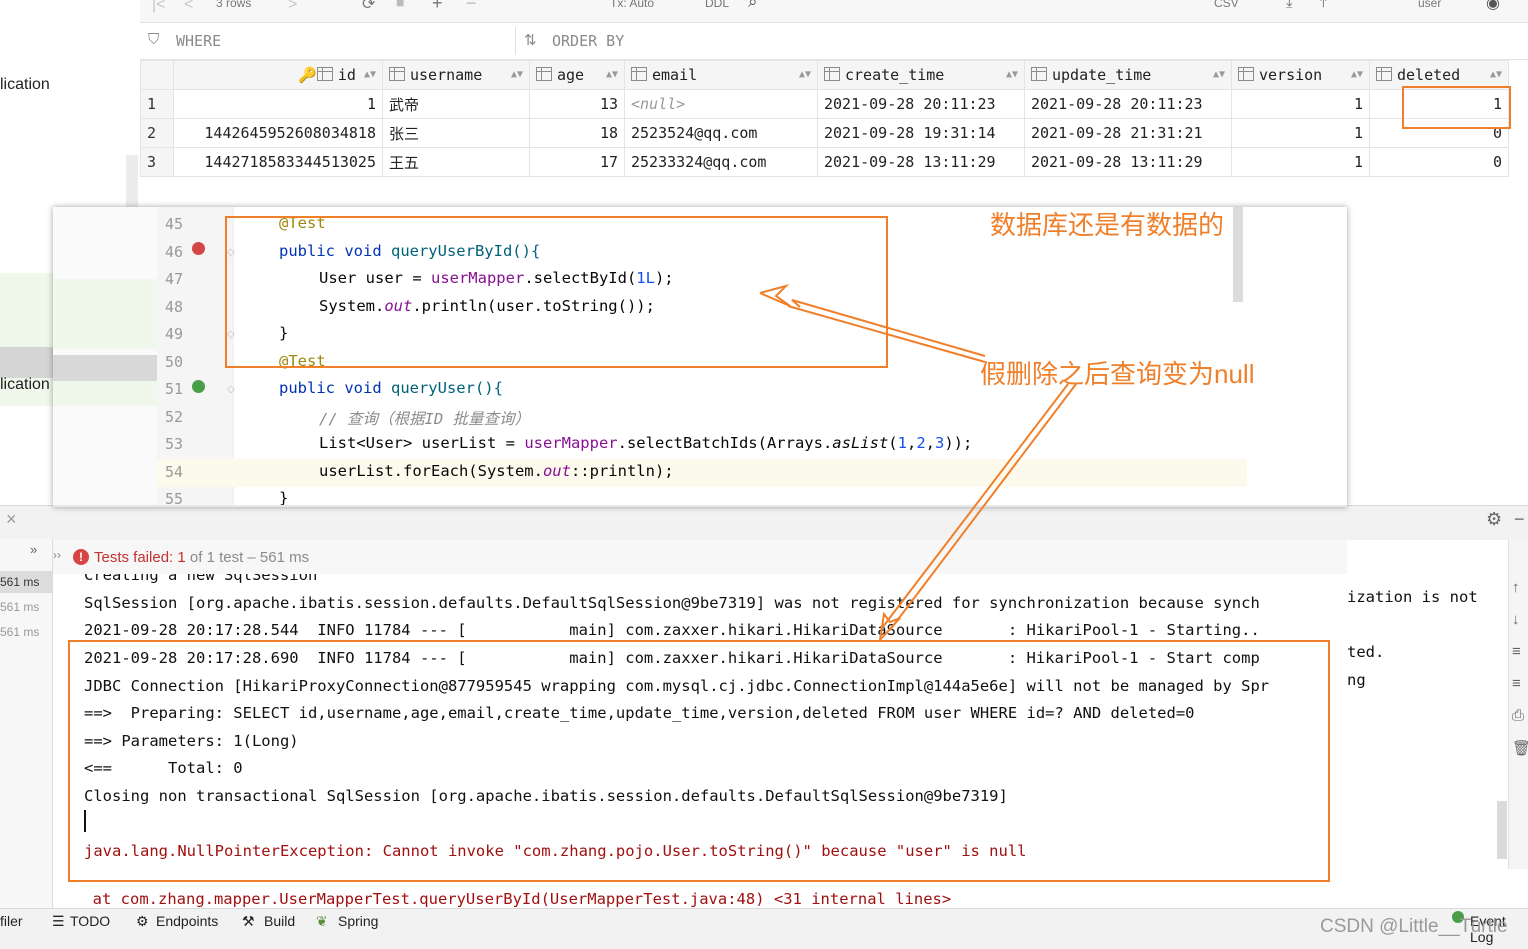  What do you see at coordinates (775, 295) in the screenshot?
I see `arrow-to-code-head` at bounding box center [775, 295].